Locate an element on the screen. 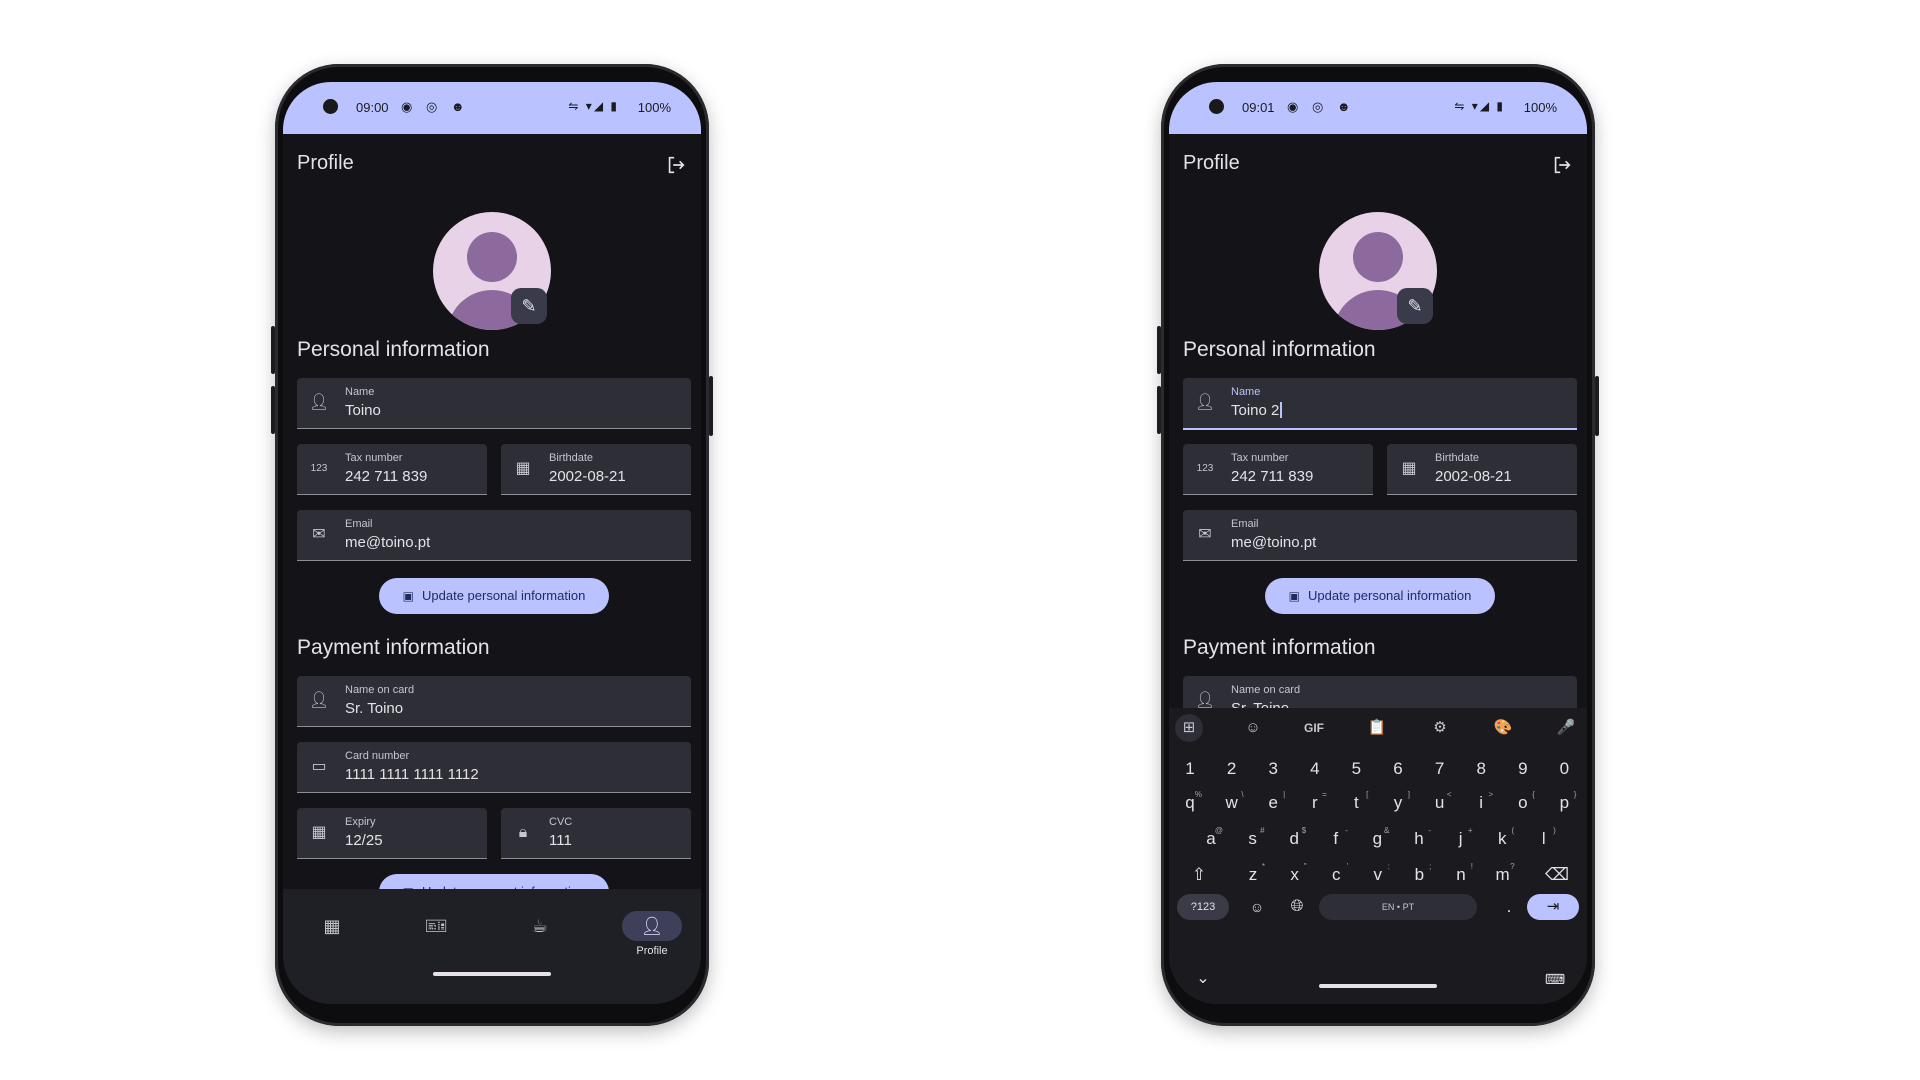 This screenshot has width=1920, height=1080. key-z: z * is located at coordinates (1253, 875).